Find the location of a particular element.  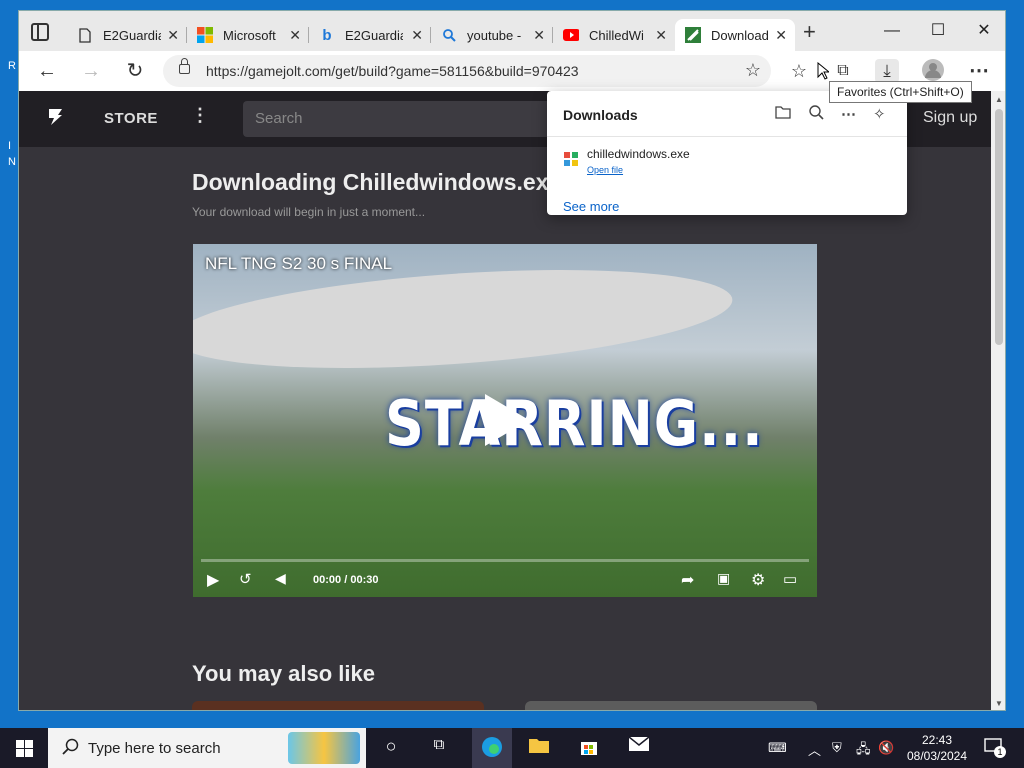

tab-e2guardian-2: b E2Guardia ✕ is located at coordinates (370, 35).